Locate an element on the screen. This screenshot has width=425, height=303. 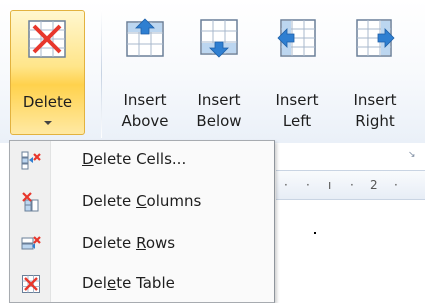
insert-below-icon is located at coordinates (219, 38).